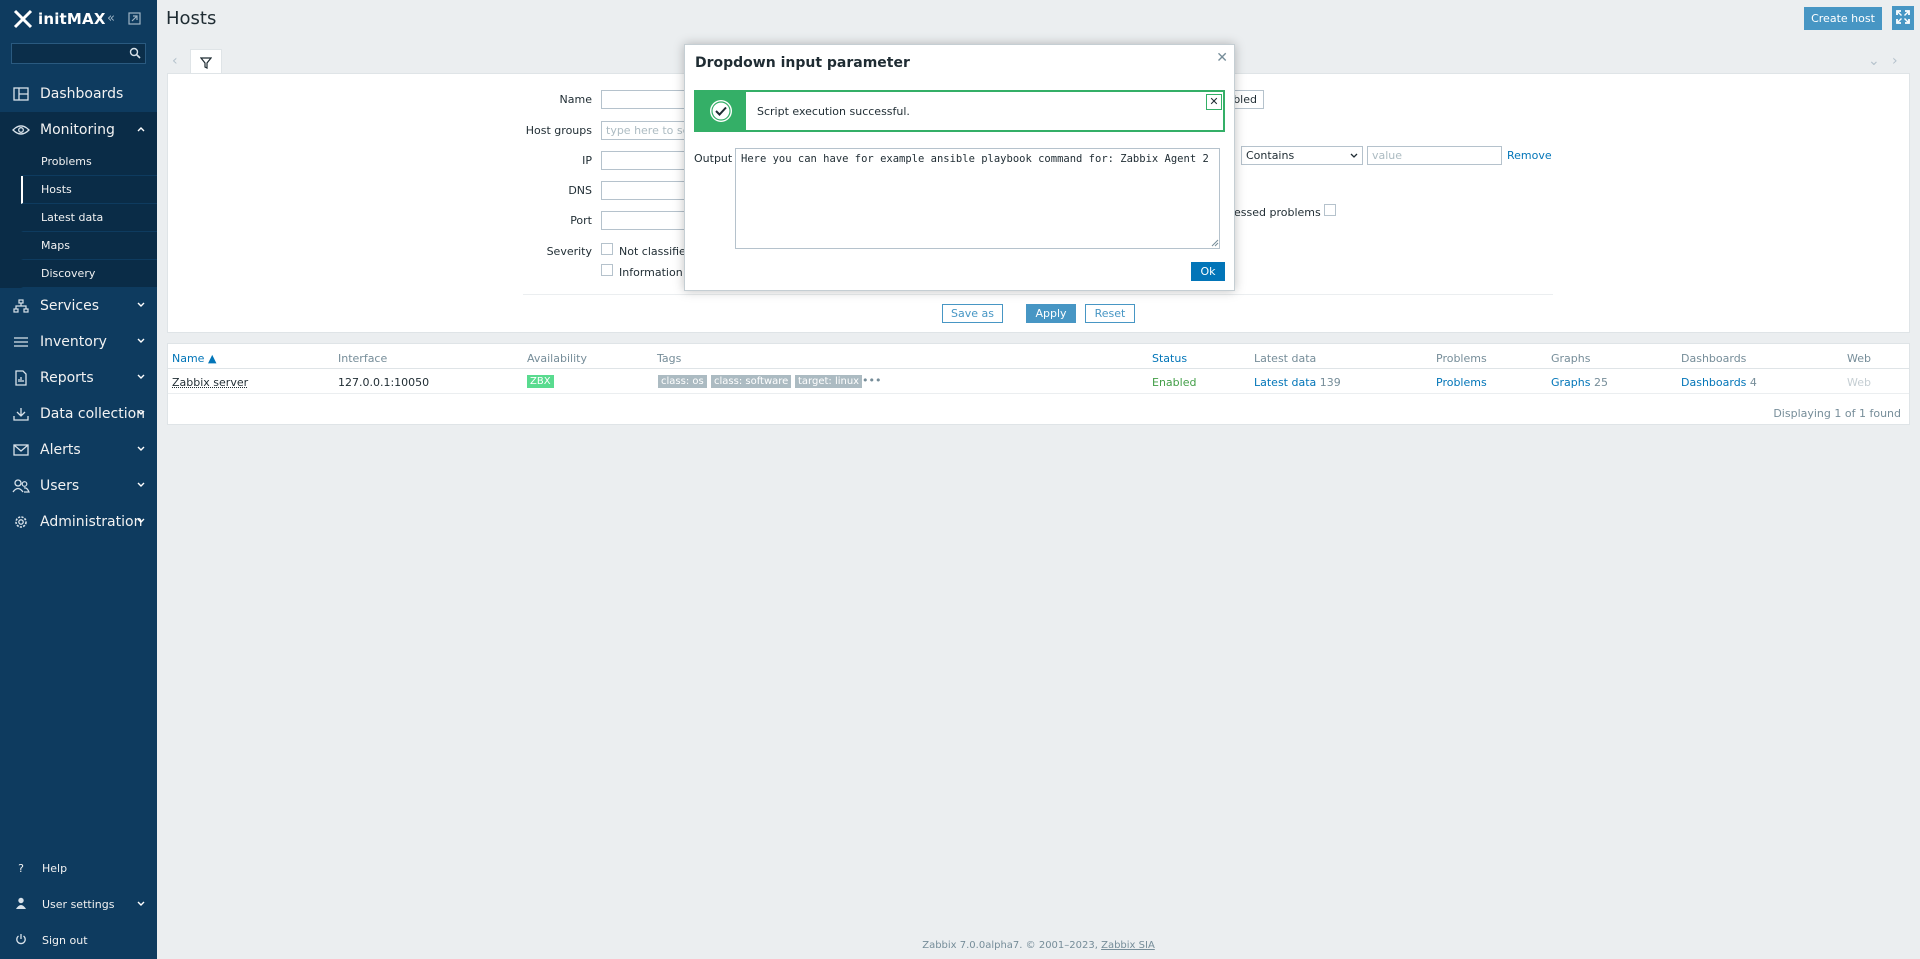 This screenshot has width=1920, height=959. What do you see at coordinates (89, 218) in the screenshot?
I see `submenu-item-latest-data: Latest data` at bounding box center [89, 218].